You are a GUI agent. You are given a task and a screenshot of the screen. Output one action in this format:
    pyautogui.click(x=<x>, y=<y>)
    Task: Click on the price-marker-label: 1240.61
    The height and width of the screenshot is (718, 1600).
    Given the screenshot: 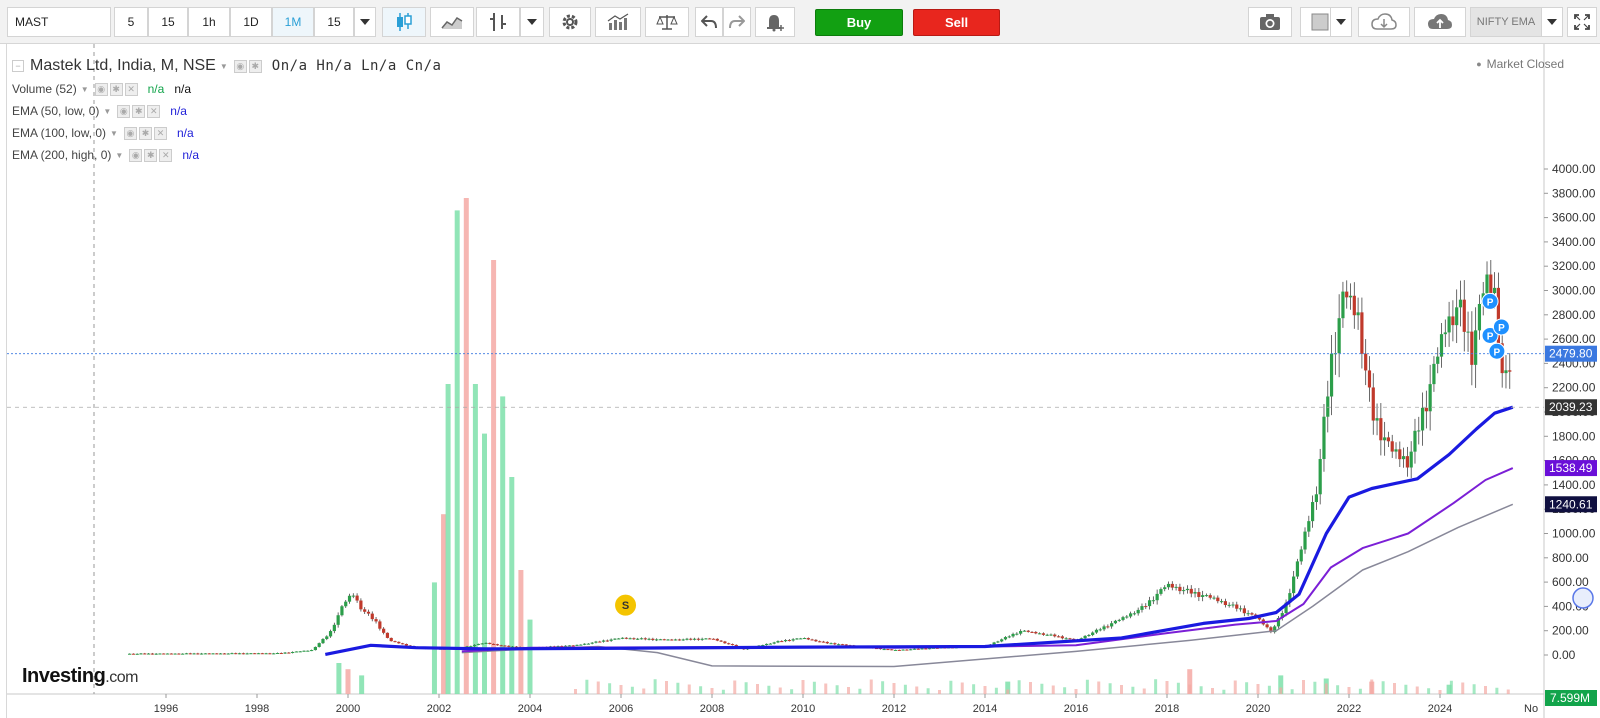 What is the action you would take?
    pyautogui.click(x=1571, y=504)
    